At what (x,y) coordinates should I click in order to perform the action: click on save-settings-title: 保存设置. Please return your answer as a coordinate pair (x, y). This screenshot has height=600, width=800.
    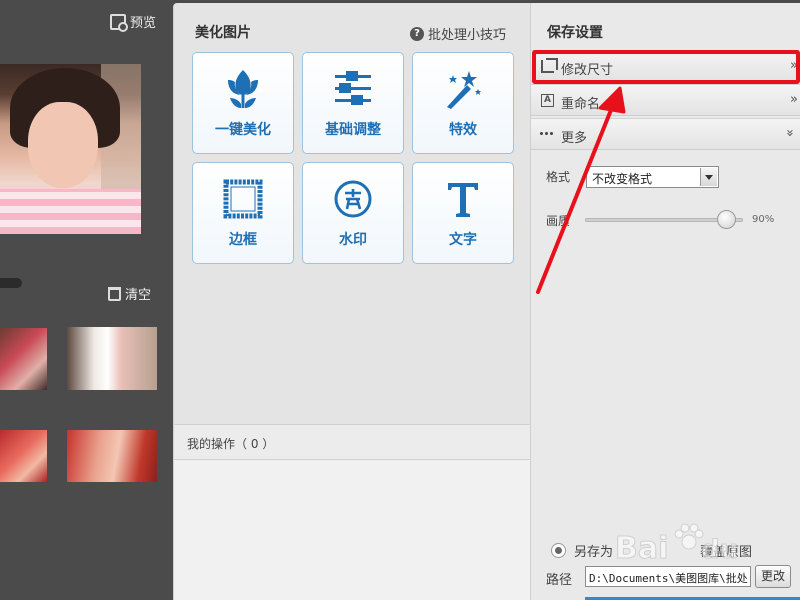
    Looking at the image, I should click on (575, 33).